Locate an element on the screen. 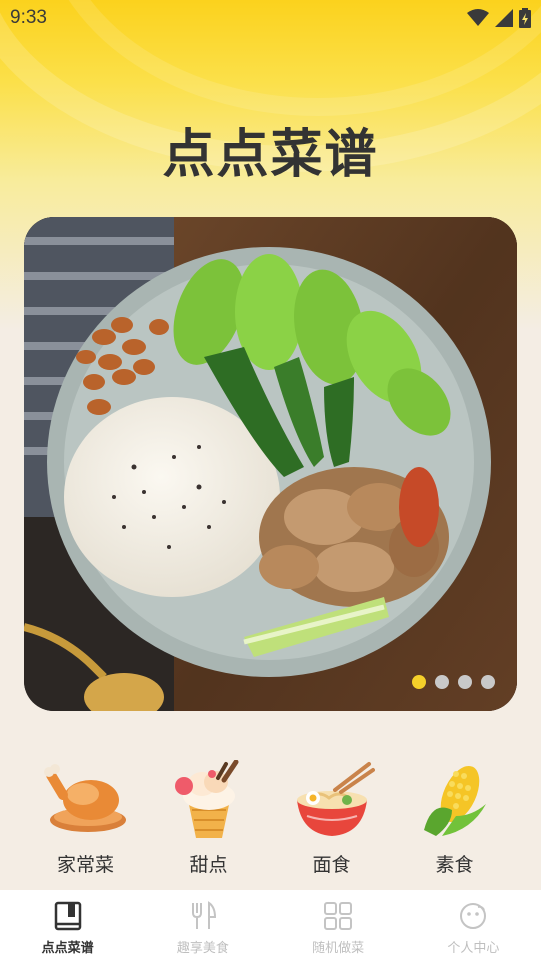 The width and height of the screenshot is (541, 963). category-vegetarian: 素食 is located at coordinates (454, 820).